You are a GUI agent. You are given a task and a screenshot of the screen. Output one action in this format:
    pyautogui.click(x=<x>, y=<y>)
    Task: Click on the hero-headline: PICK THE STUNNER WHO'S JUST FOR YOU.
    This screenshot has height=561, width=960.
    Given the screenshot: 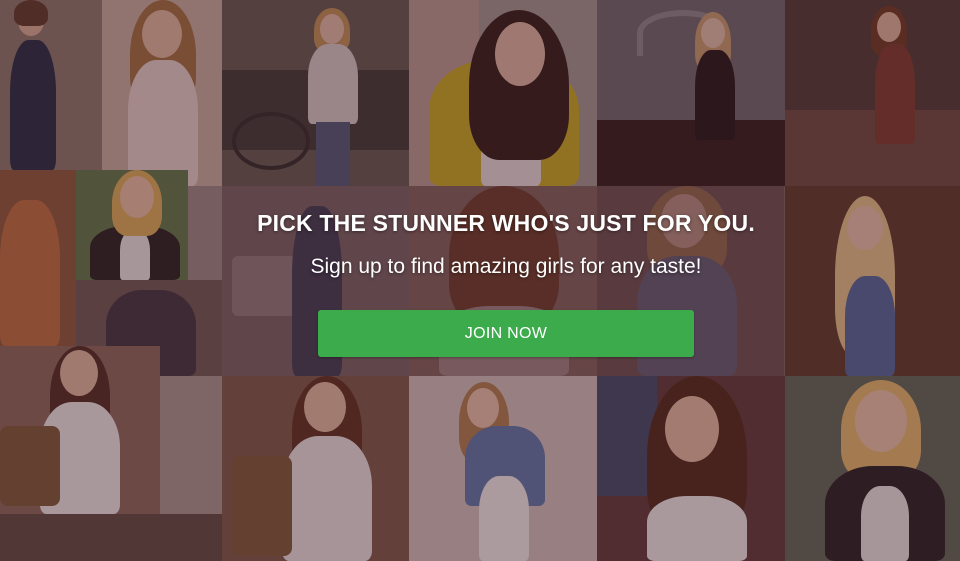 What is the action you would take?
    pyautogui.click(x=506, y=223)
    